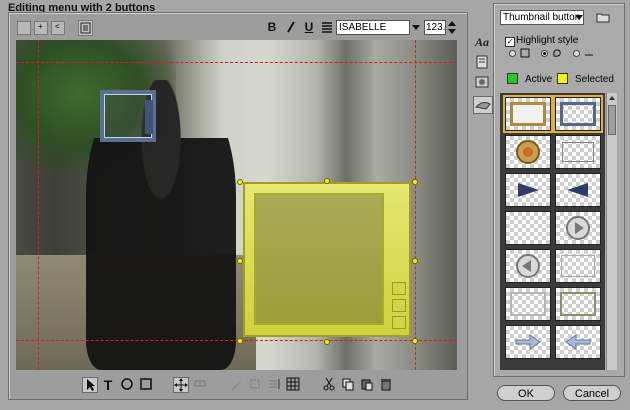  I want to click on button-thumb-grey-frame, so click(578, 266).